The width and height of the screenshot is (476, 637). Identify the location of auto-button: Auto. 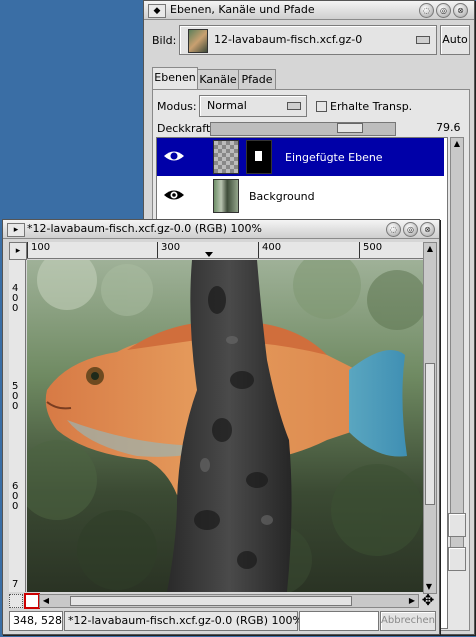
(455, 40).